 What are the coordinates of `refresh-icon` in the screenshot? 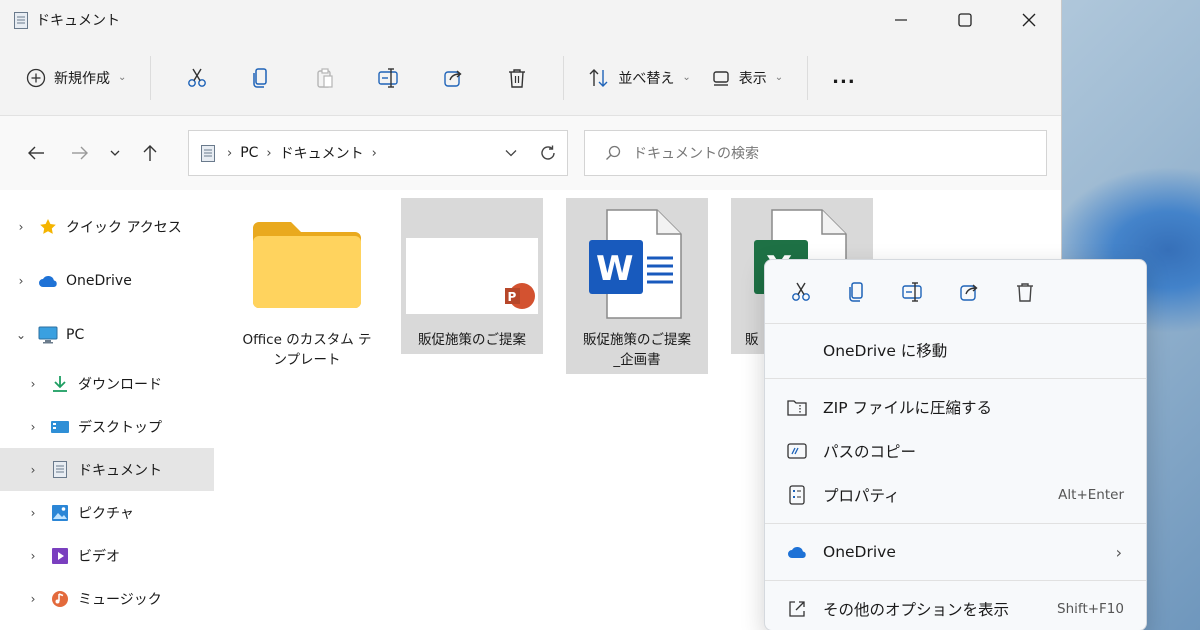 It's located at (548, 153).